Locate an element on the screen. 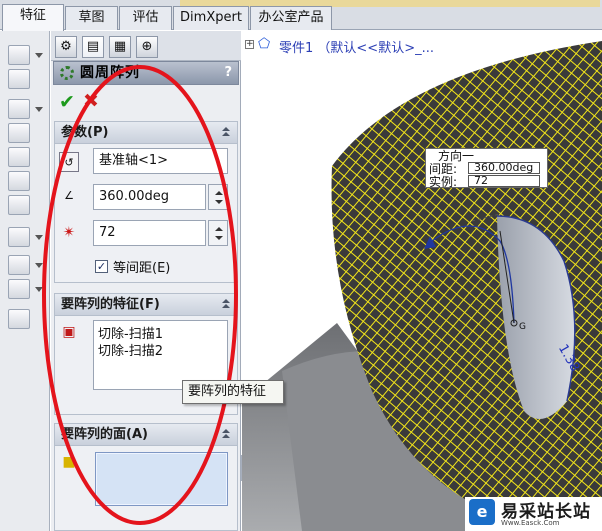  features-group-header: 要阵列的特征(F) is located at coordinates (146, 305).